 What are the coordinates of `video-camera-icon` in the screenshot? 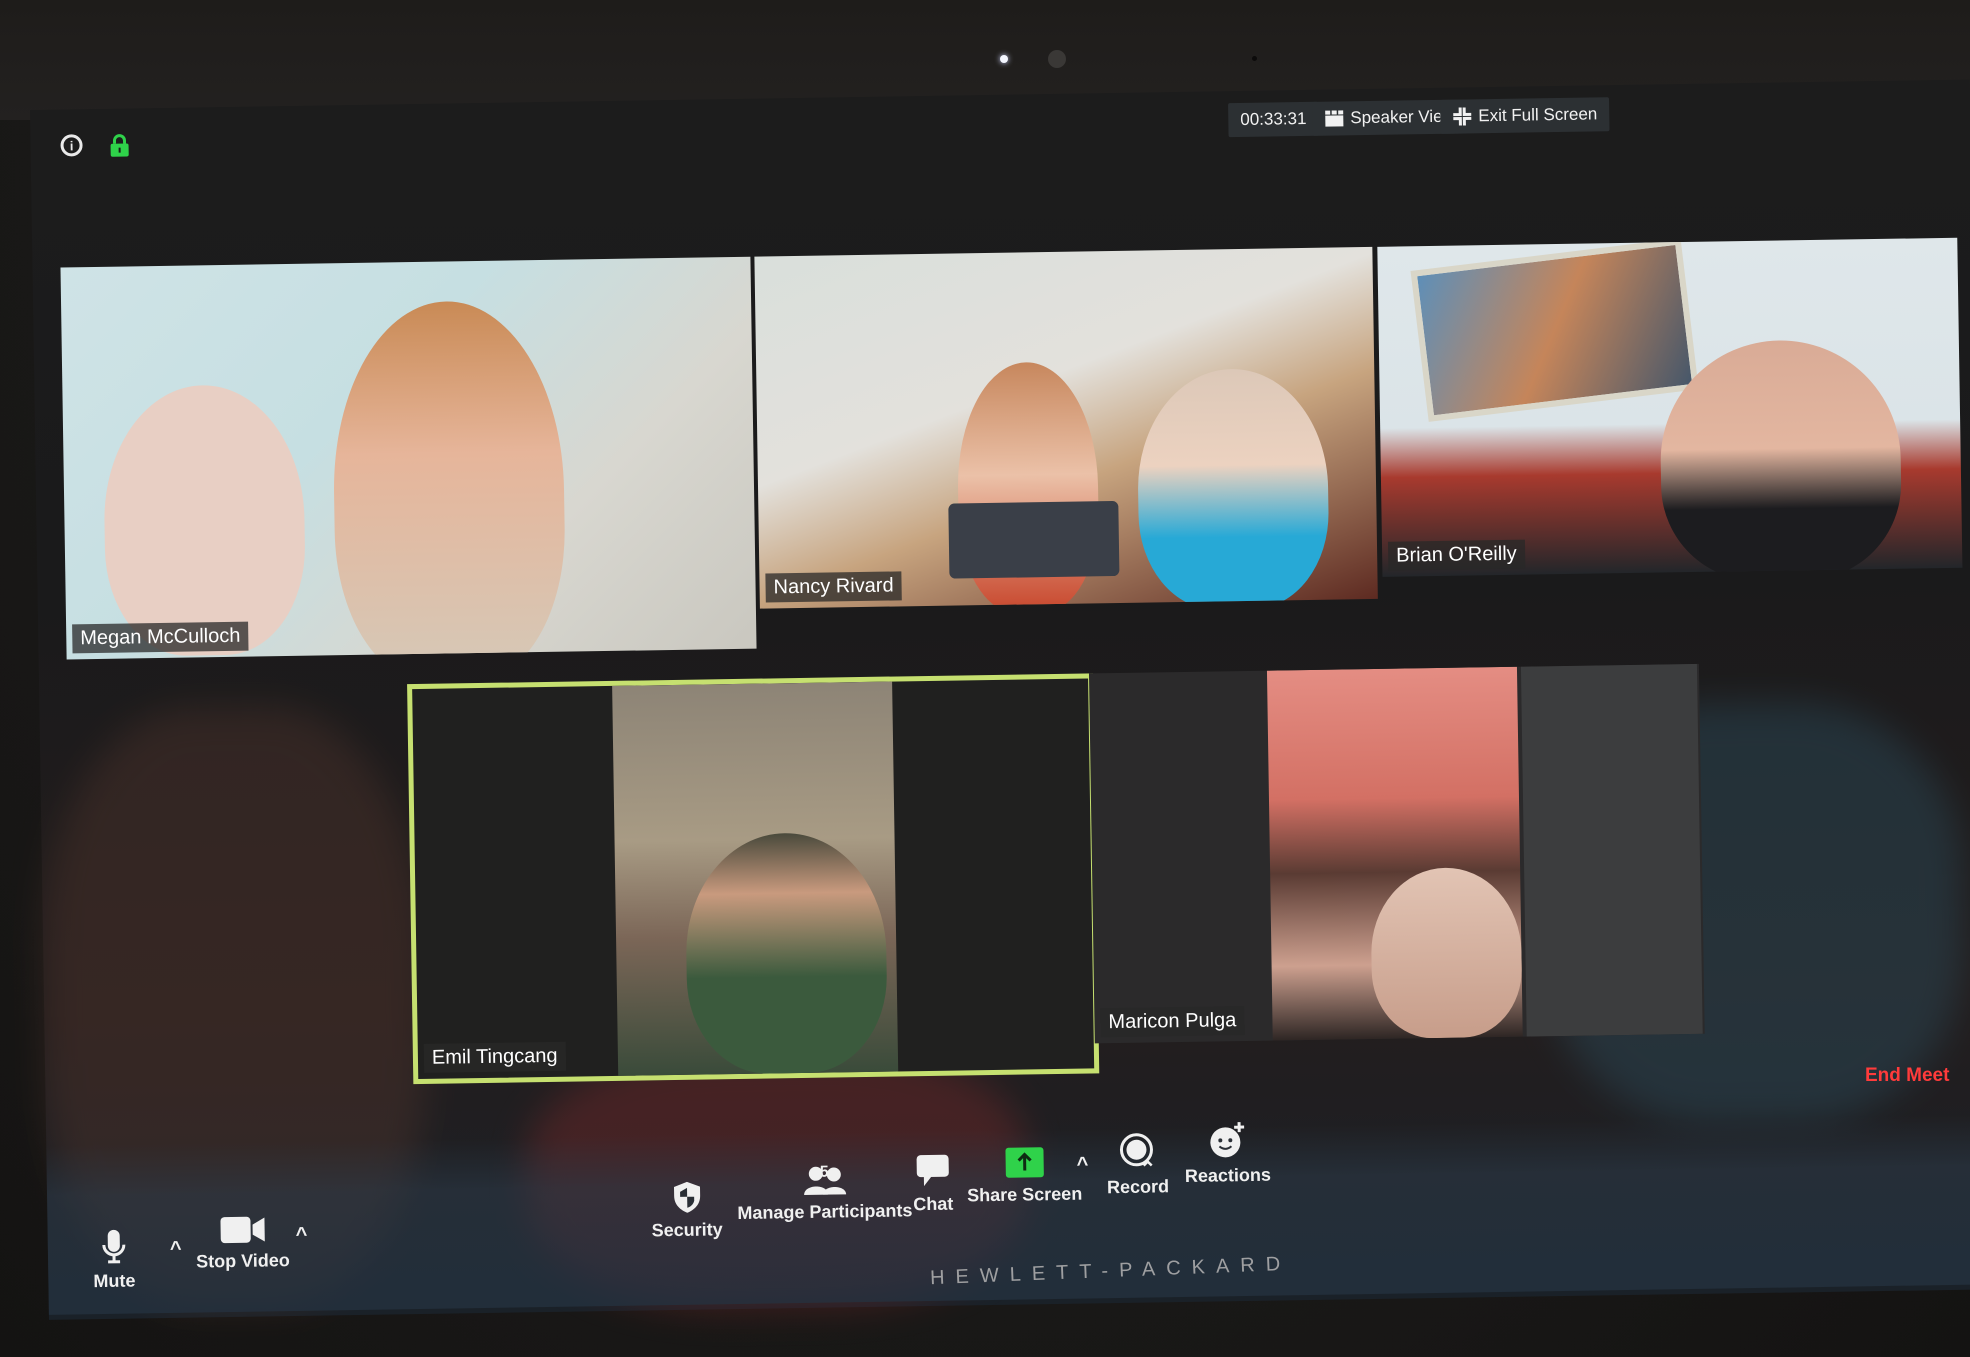 It's located at (242, 1230).